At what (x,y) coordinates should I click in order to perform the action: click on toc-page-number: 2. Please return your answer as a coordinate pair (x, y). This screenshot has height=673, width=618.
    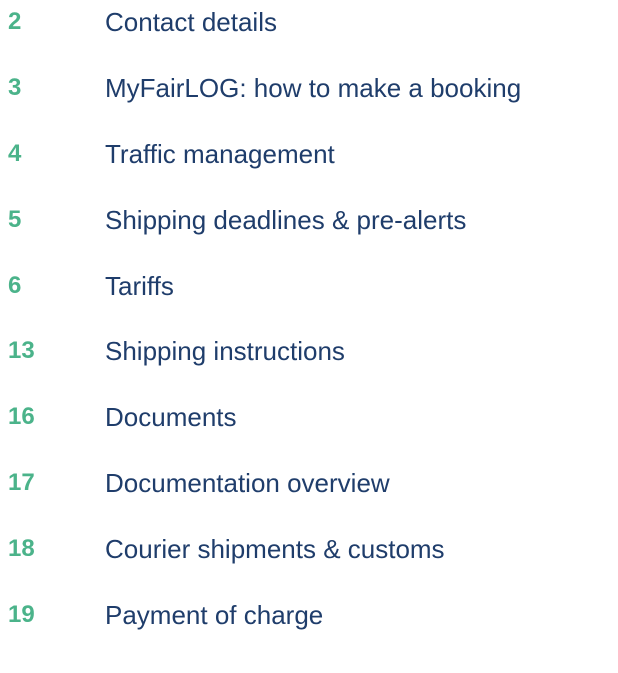
    Looking at the image, I should click on (15, 21).